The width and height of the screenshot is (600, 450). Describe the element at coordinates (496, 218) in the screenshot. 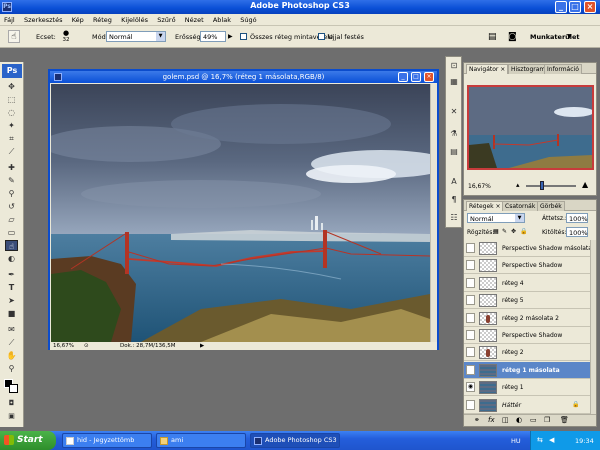

I see `blend-mode-select: Normál ▼` at that location.